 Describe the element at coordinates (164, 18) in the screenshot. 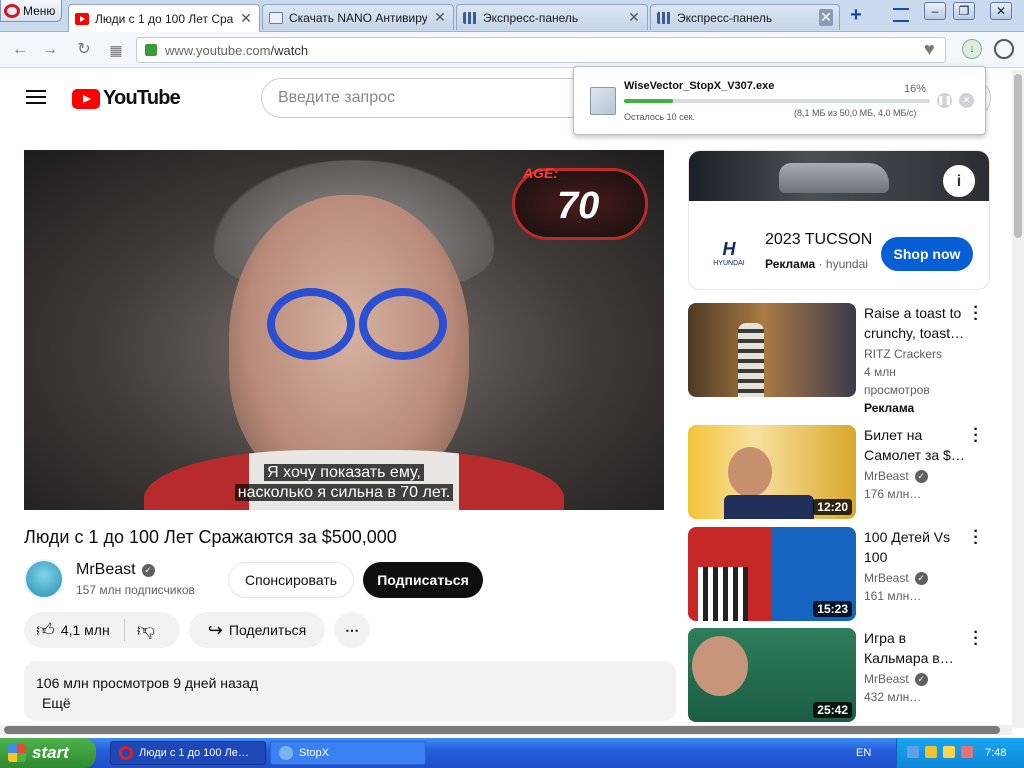

I see `tab-youtube: Люди с 1 до 100 Лет Сражаются ✕` at that location.